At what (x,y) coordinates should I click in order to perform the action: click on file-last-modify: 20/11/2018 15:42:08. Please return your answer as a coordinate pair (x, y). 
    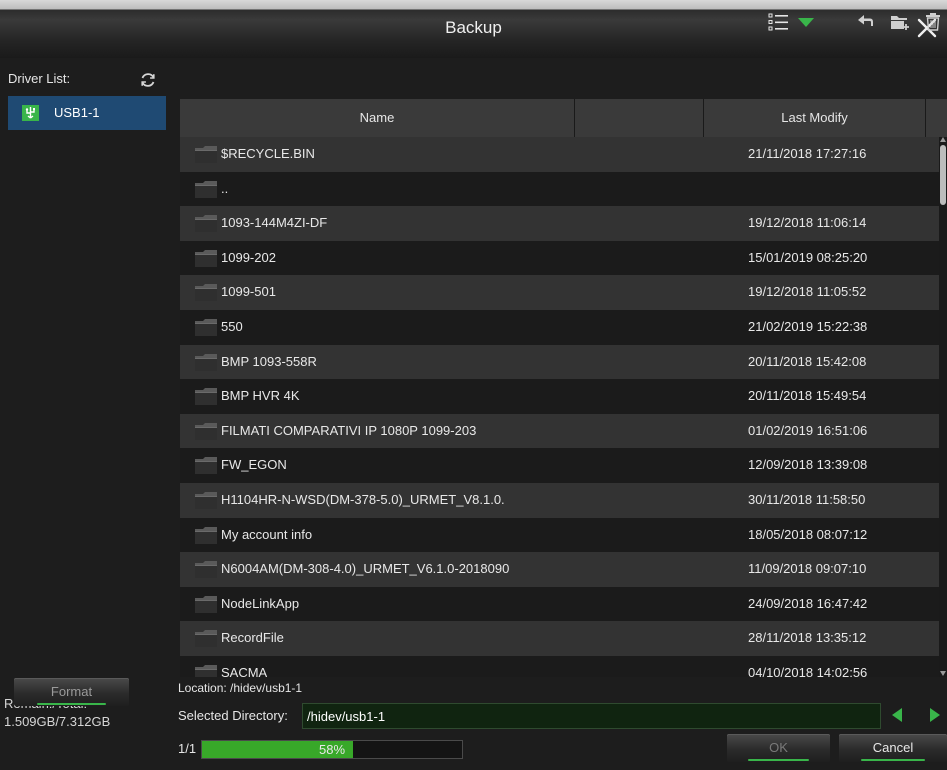
    Looking at the image, I should click on (807, 361).